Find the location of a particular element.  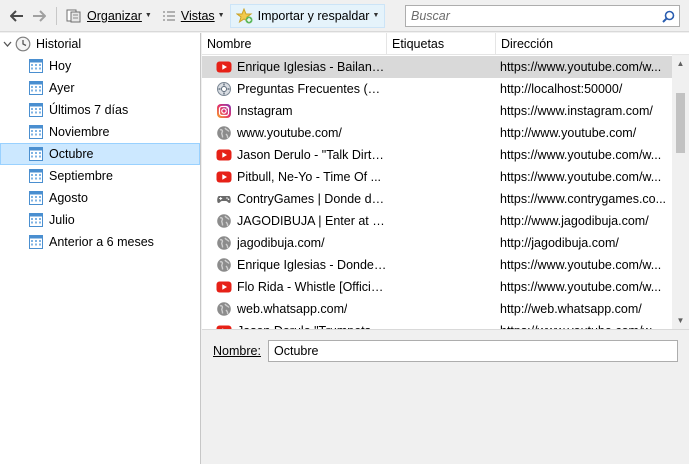

sidebar-item-label: Anterior a 6 meses is located at coordinates (101, 242).